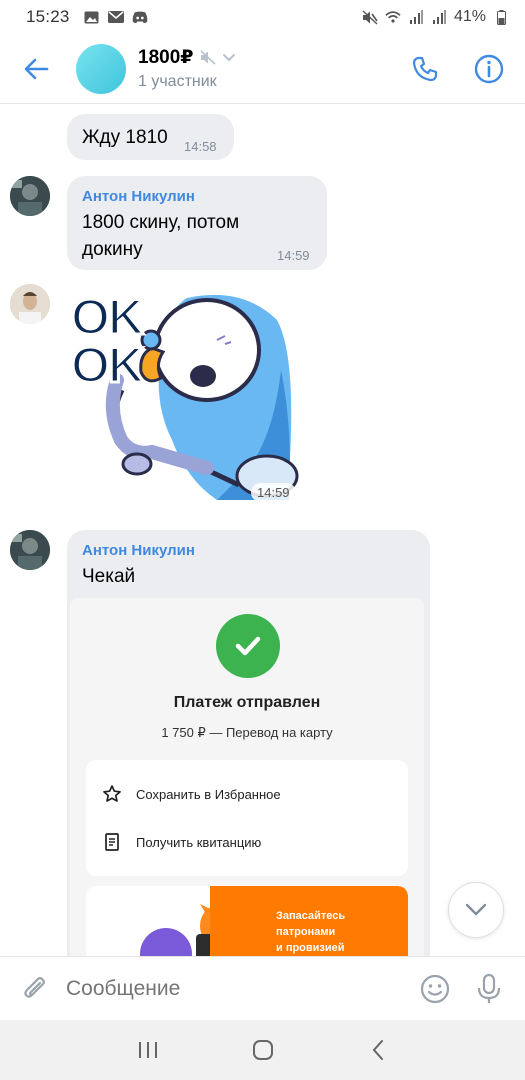 The height and width of the screenshot is (1080, 525). Describe the element at coordinates (140, 17) in the screenshot. I see `discord-icon` at that location.